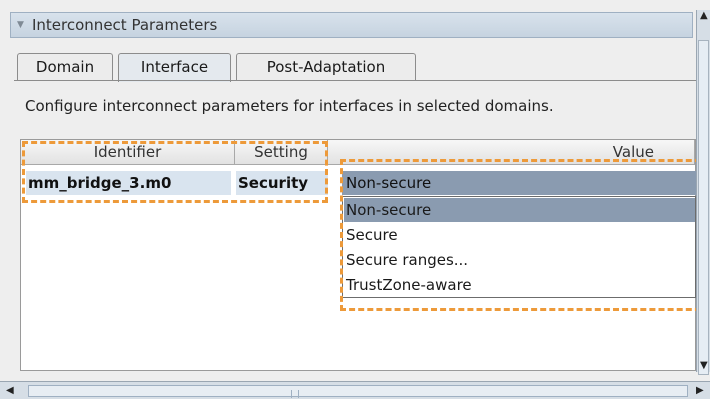 The image size is (710, 399). Describe the element at coordinates (703, 207) in the screenshot. I see `vertical-scroll-thumb` at that location.